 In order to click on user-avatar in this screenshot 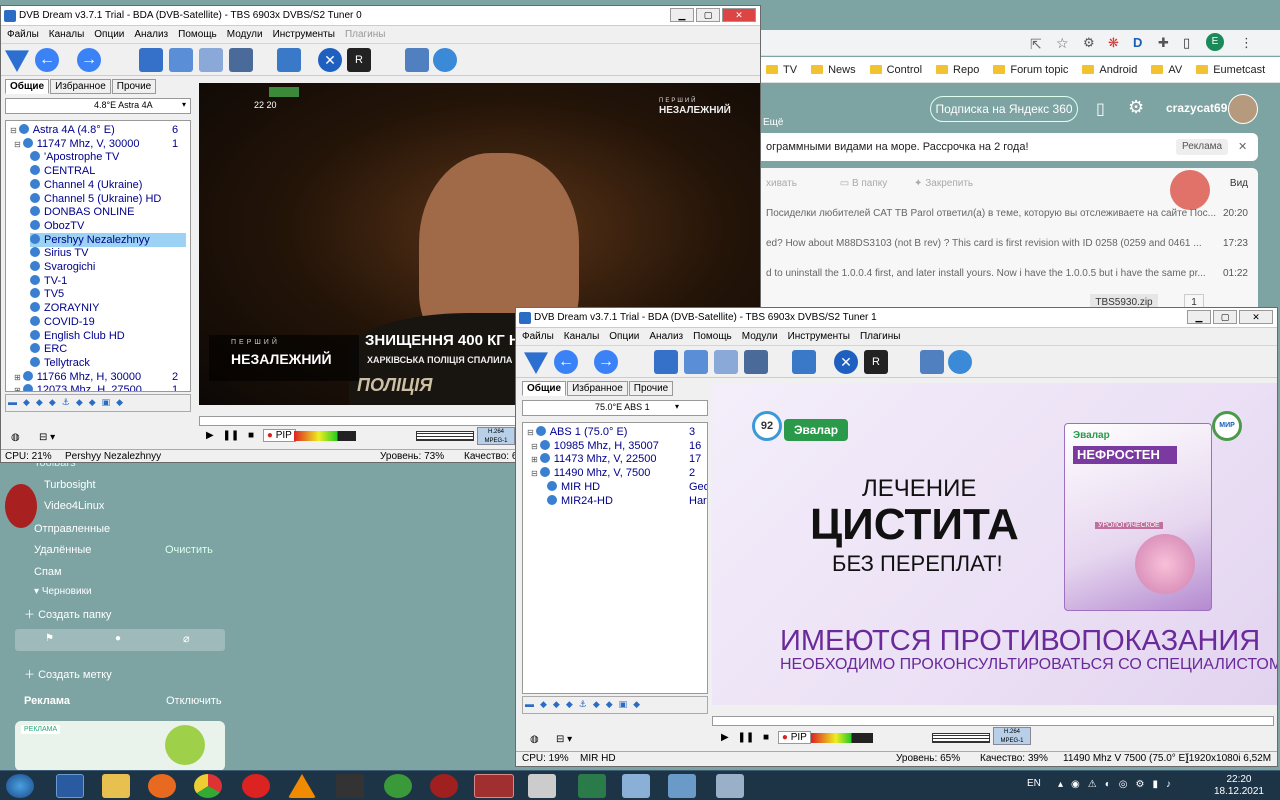, I will do `click(1243, 109)`.